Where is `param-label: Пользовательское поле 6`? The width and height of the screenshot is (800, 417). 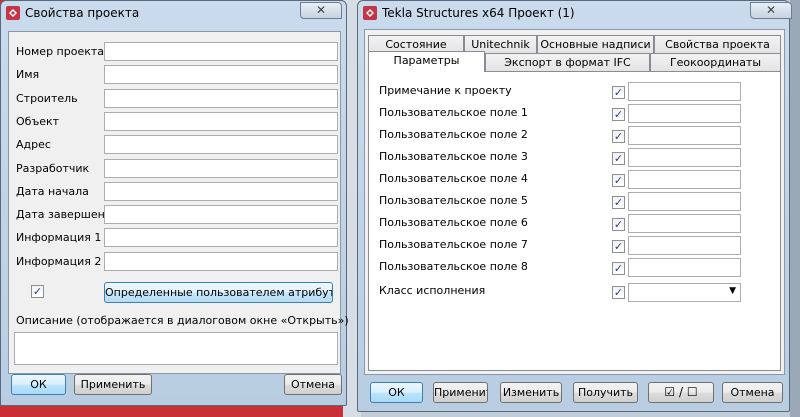
param-label: Пользовательское поле 6 is located at coordinates (453, 222).